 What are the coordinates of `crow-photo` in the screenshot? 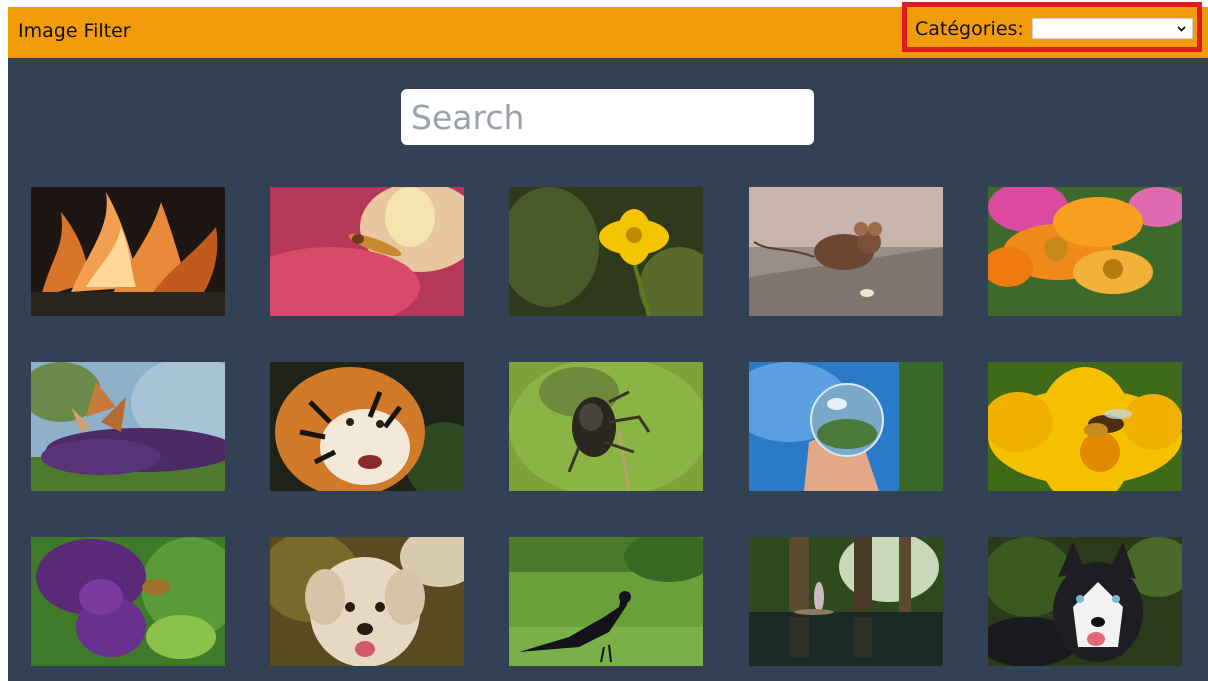 It's located at (606, 601).